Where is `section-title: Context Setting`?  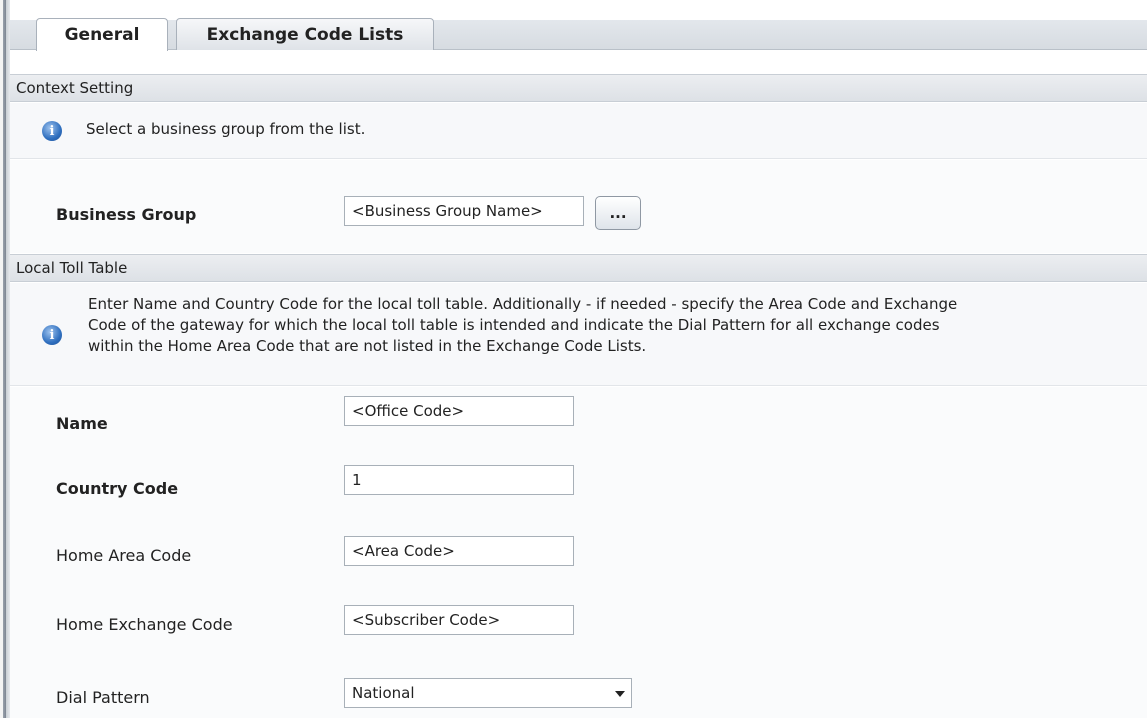 section-title: Context Setting is located at coordinates (75, 88).